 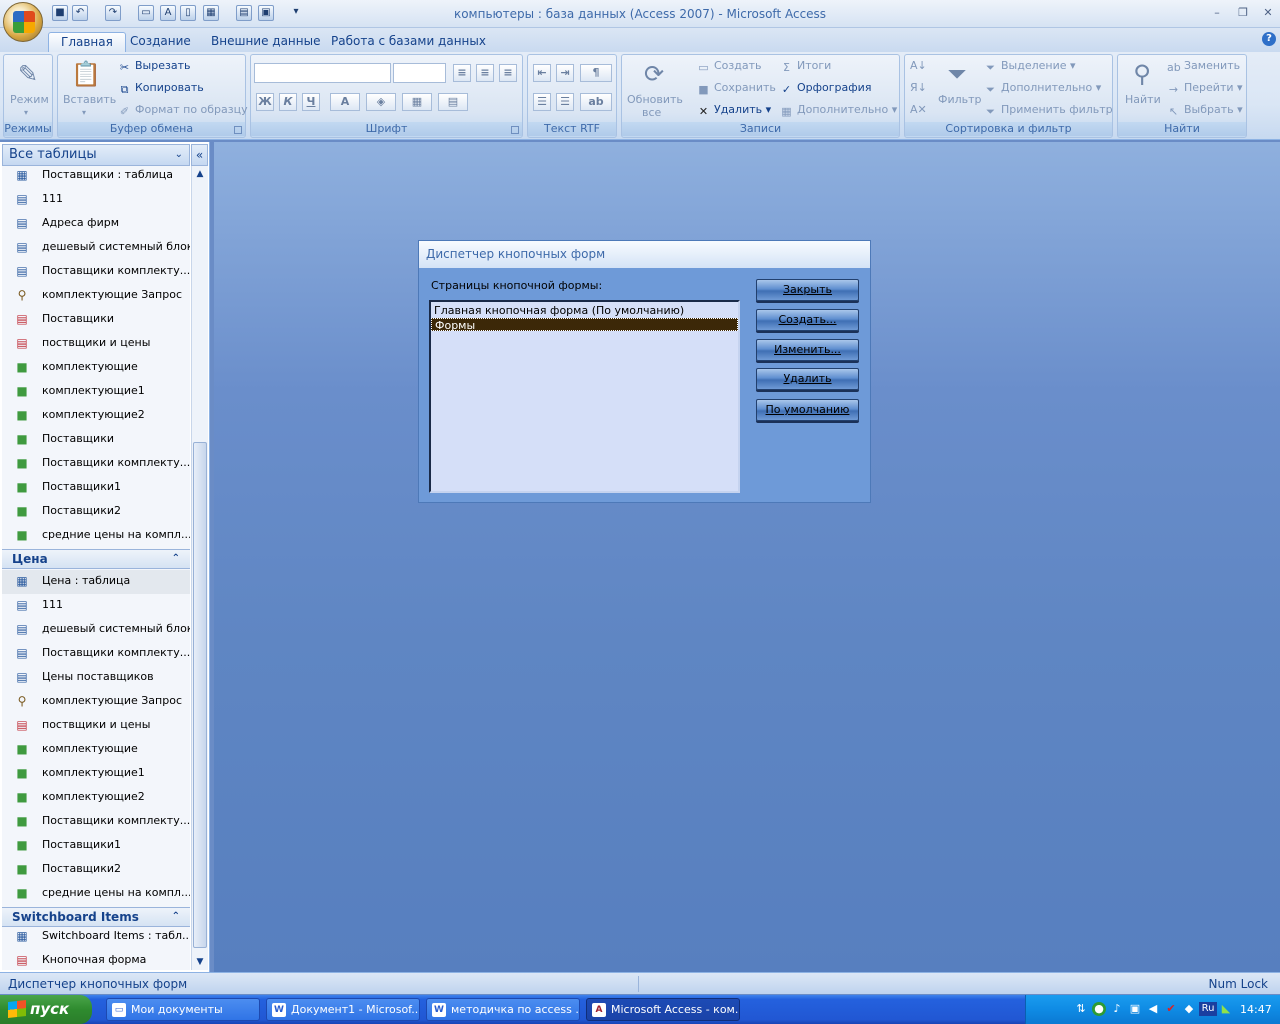 What do you see at coordinates (1243, 13) in the screenshot?
I see `restore-button: ❐` at bounding box center [1243, 13].